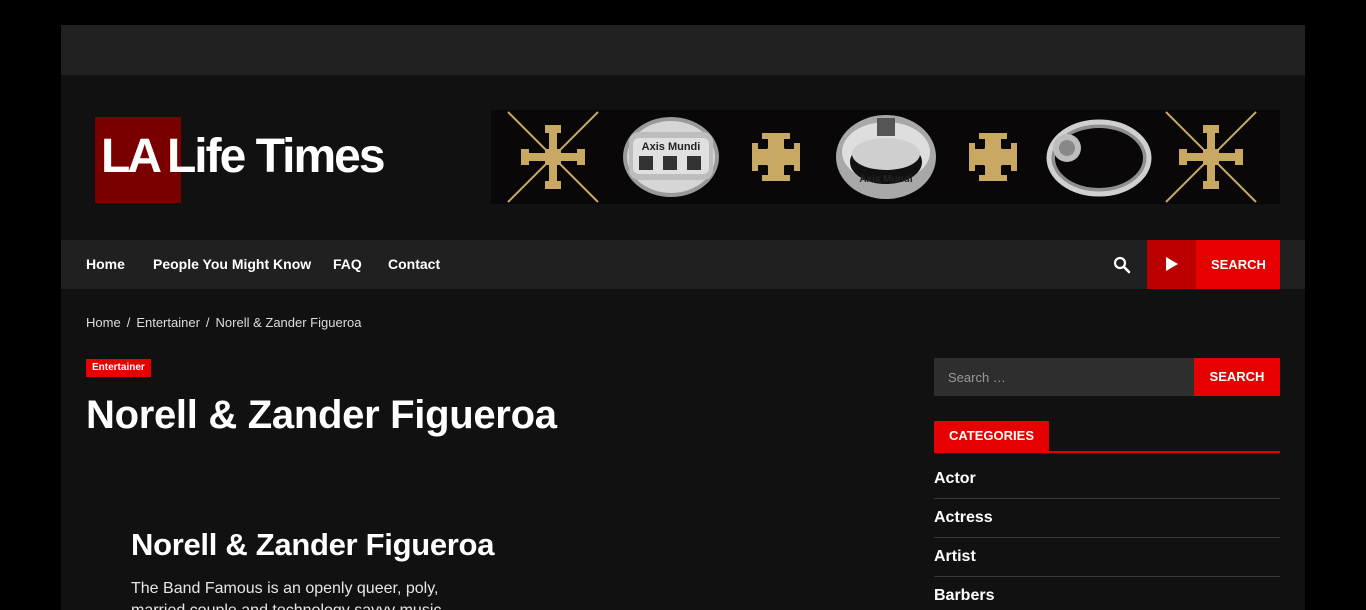  What do you see at coordinates (168, 322) in the screenshot?
I see `breadcrumb-entertainer: Entertainer` at bounding box center [168, 322].